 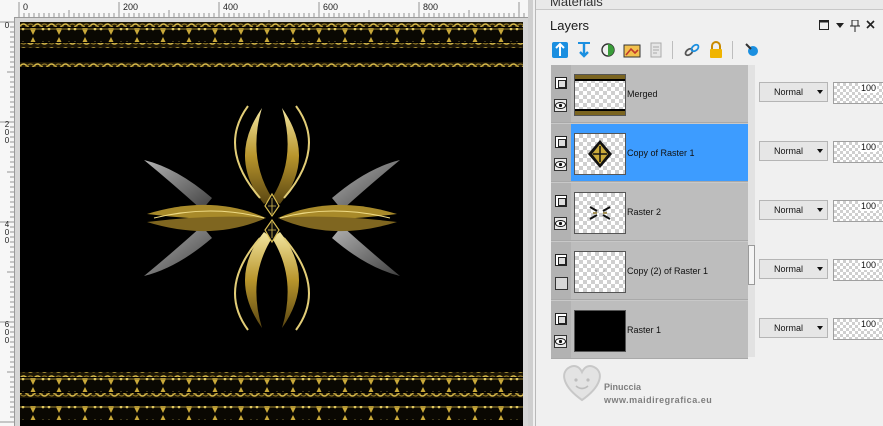 I want to click on layer-name: Copy of Raster 1, so click(x=661, y=153).